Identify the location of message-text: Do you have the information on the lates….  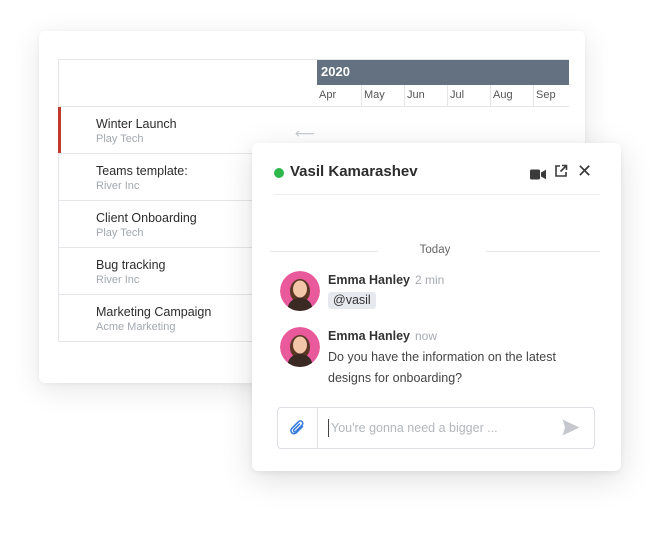
(442, 367).